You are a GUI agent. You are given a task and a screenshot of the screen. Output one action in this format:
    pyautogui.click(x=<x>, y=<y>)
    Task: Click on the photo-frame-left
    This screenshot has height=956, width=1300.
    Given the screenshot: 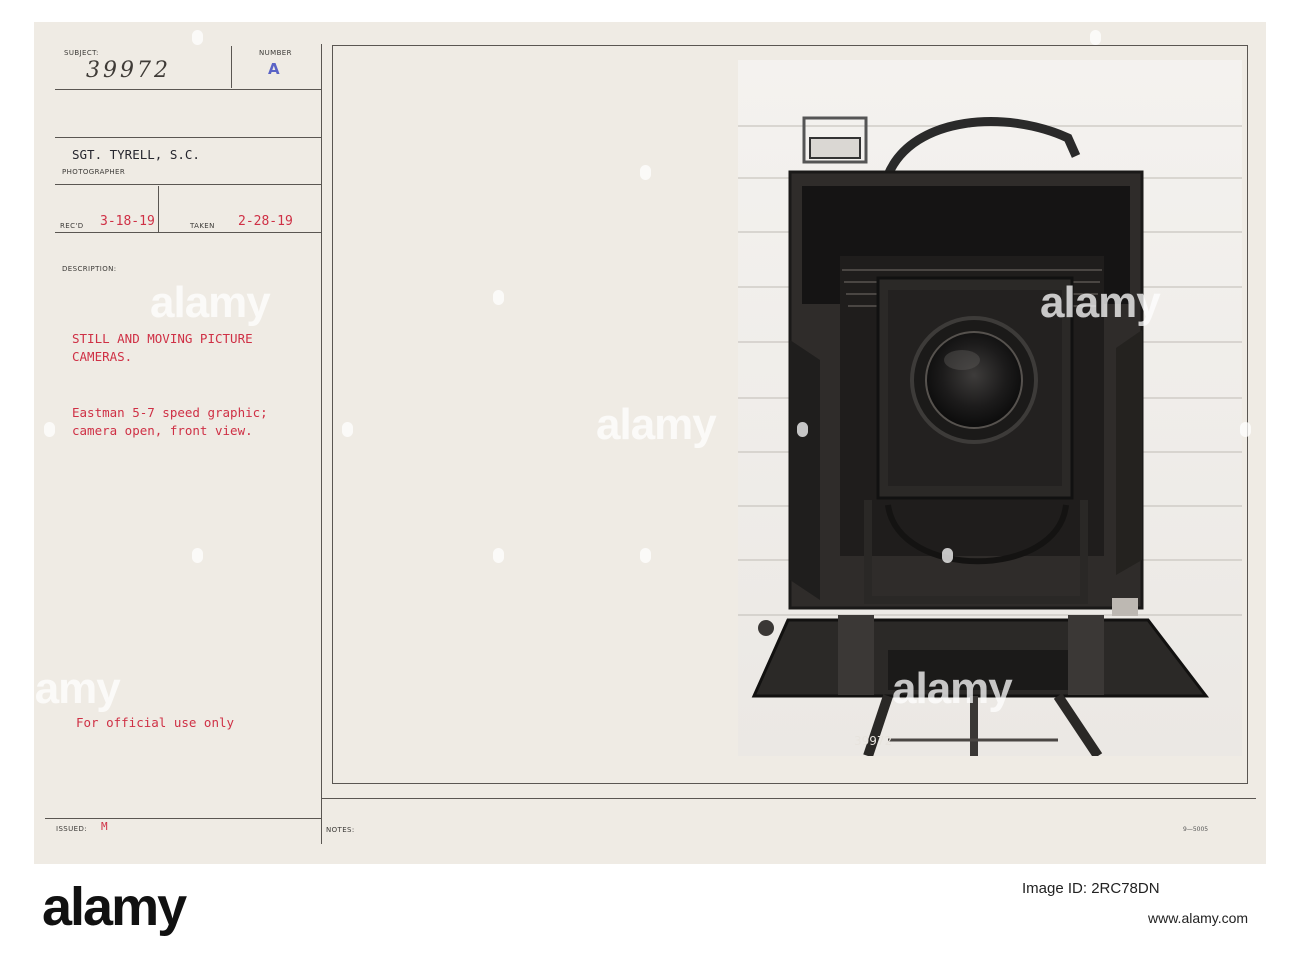 What is the action you would take?
    pyautogui.click(x=332, y=414)
    